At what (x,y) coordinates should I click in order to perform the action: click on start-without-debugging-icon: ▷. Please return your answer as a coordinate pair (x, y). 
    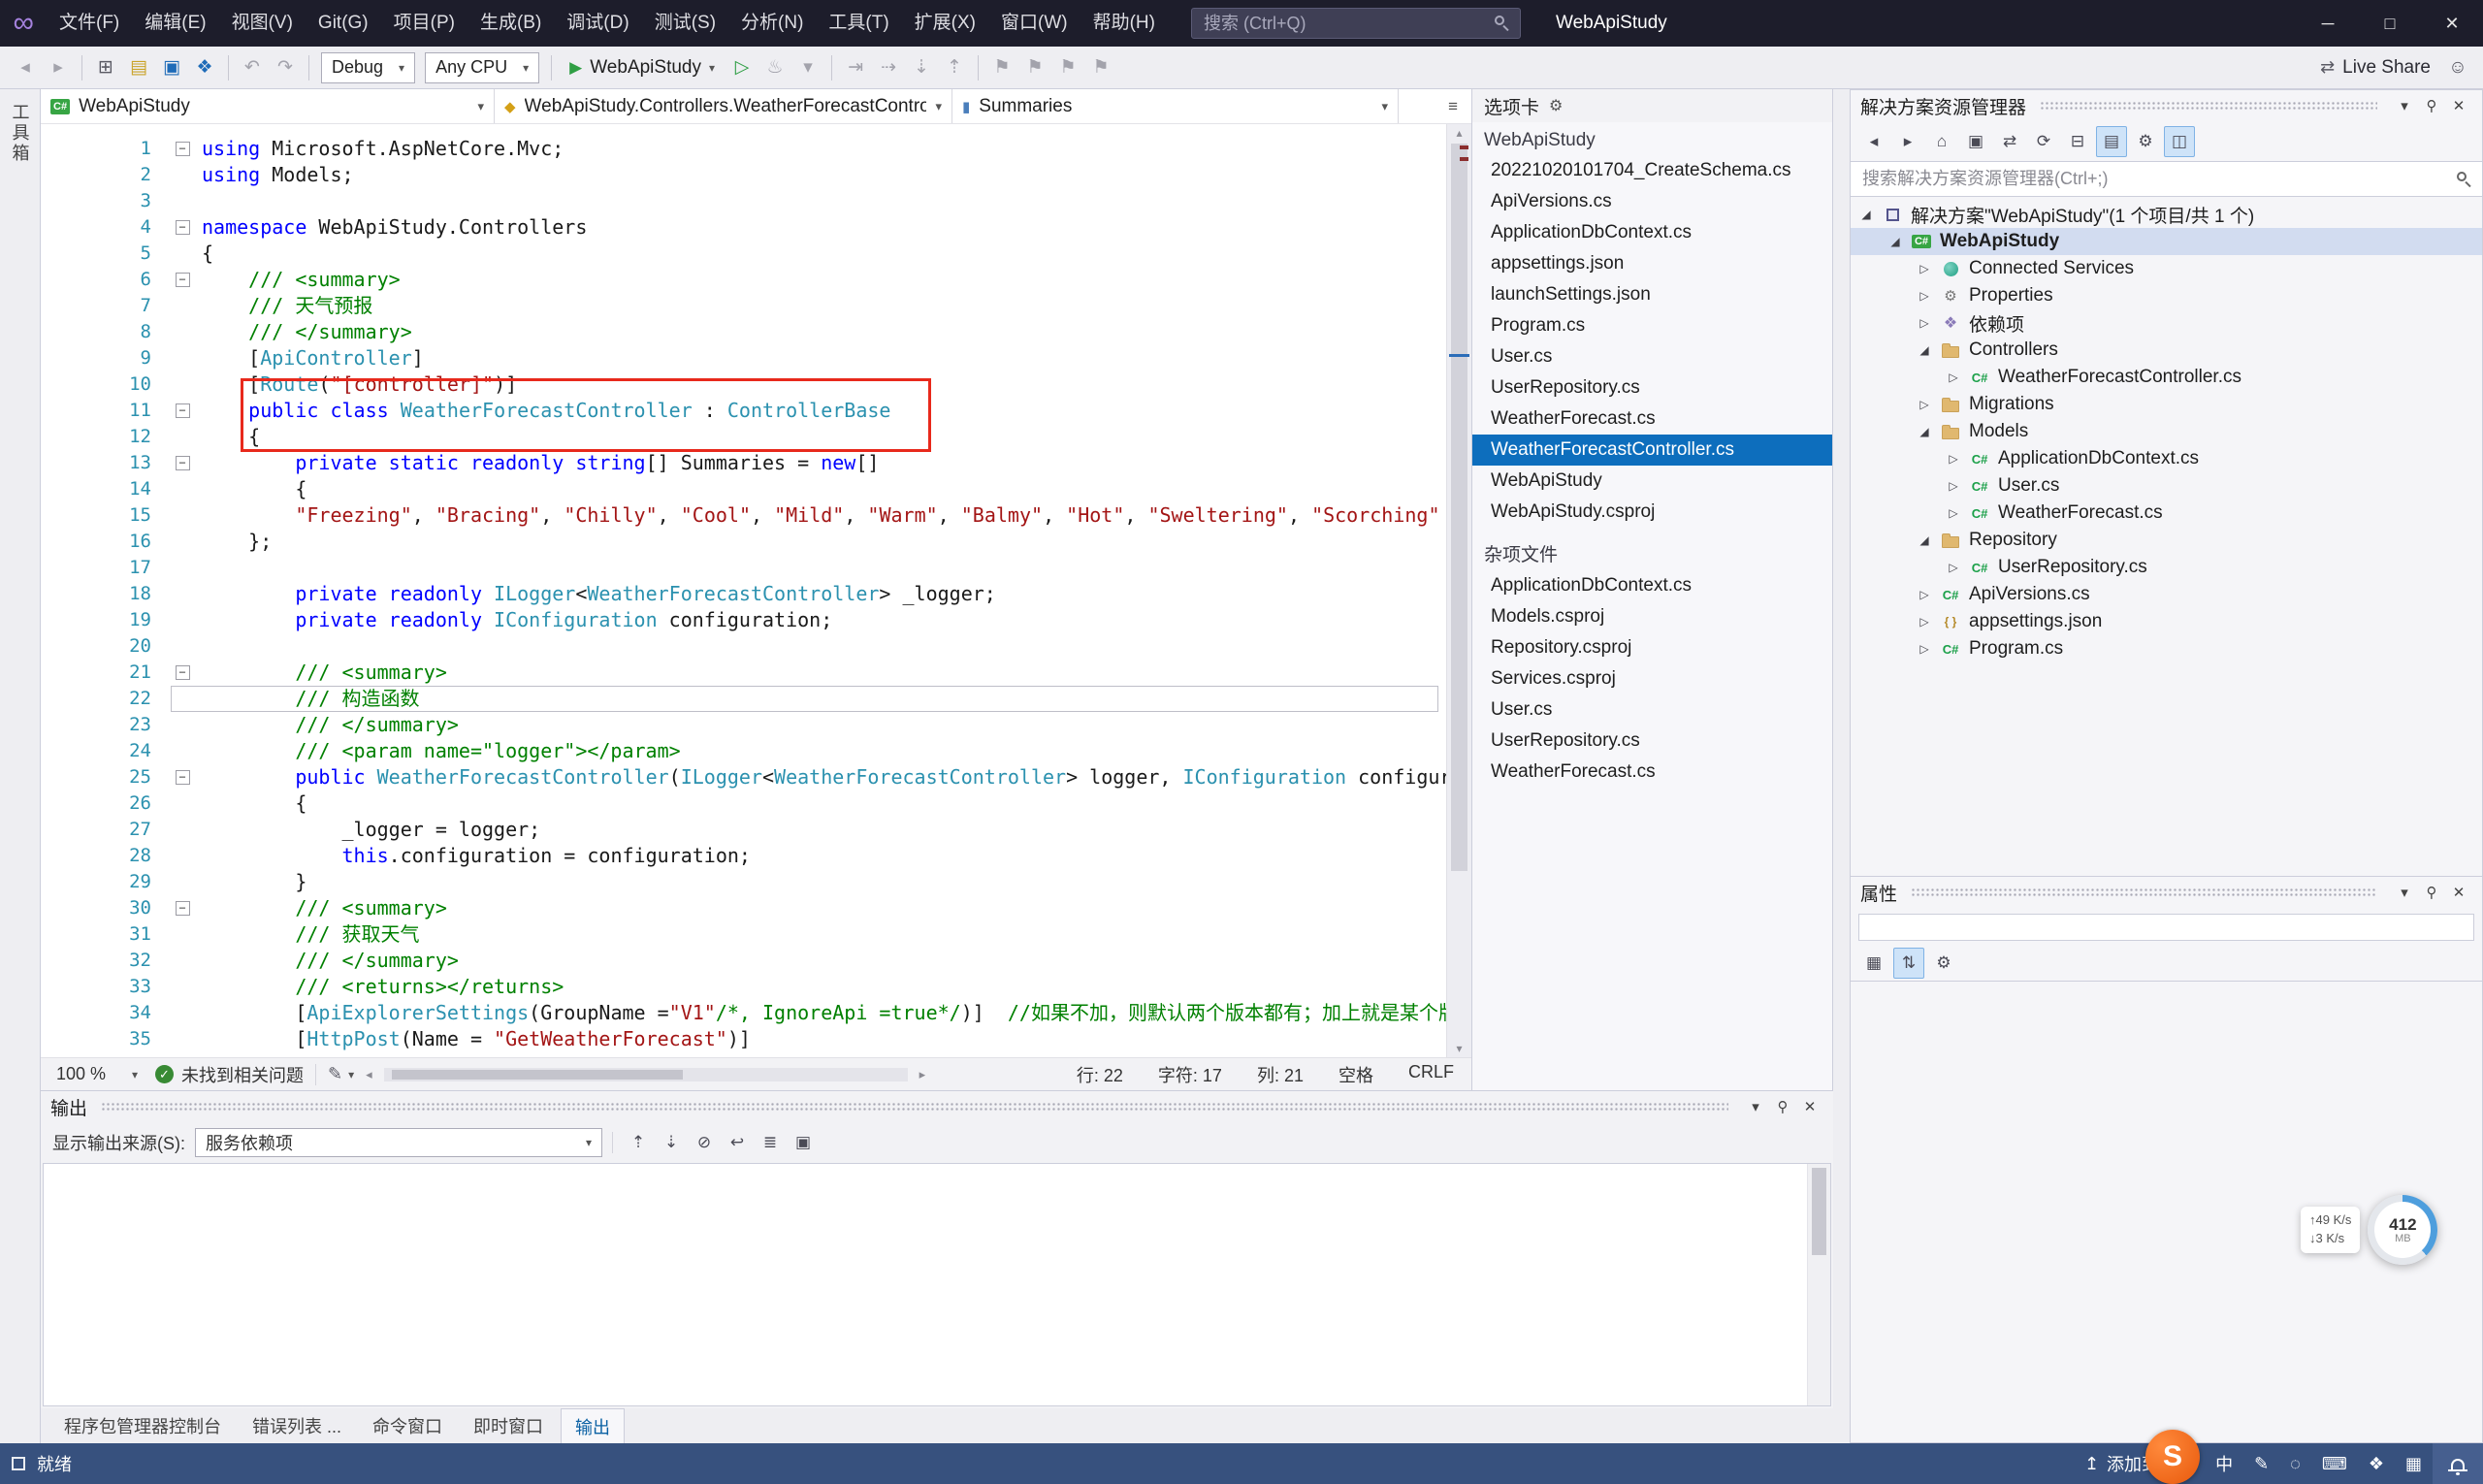
    Looking at the image, I should click on (742, 67).